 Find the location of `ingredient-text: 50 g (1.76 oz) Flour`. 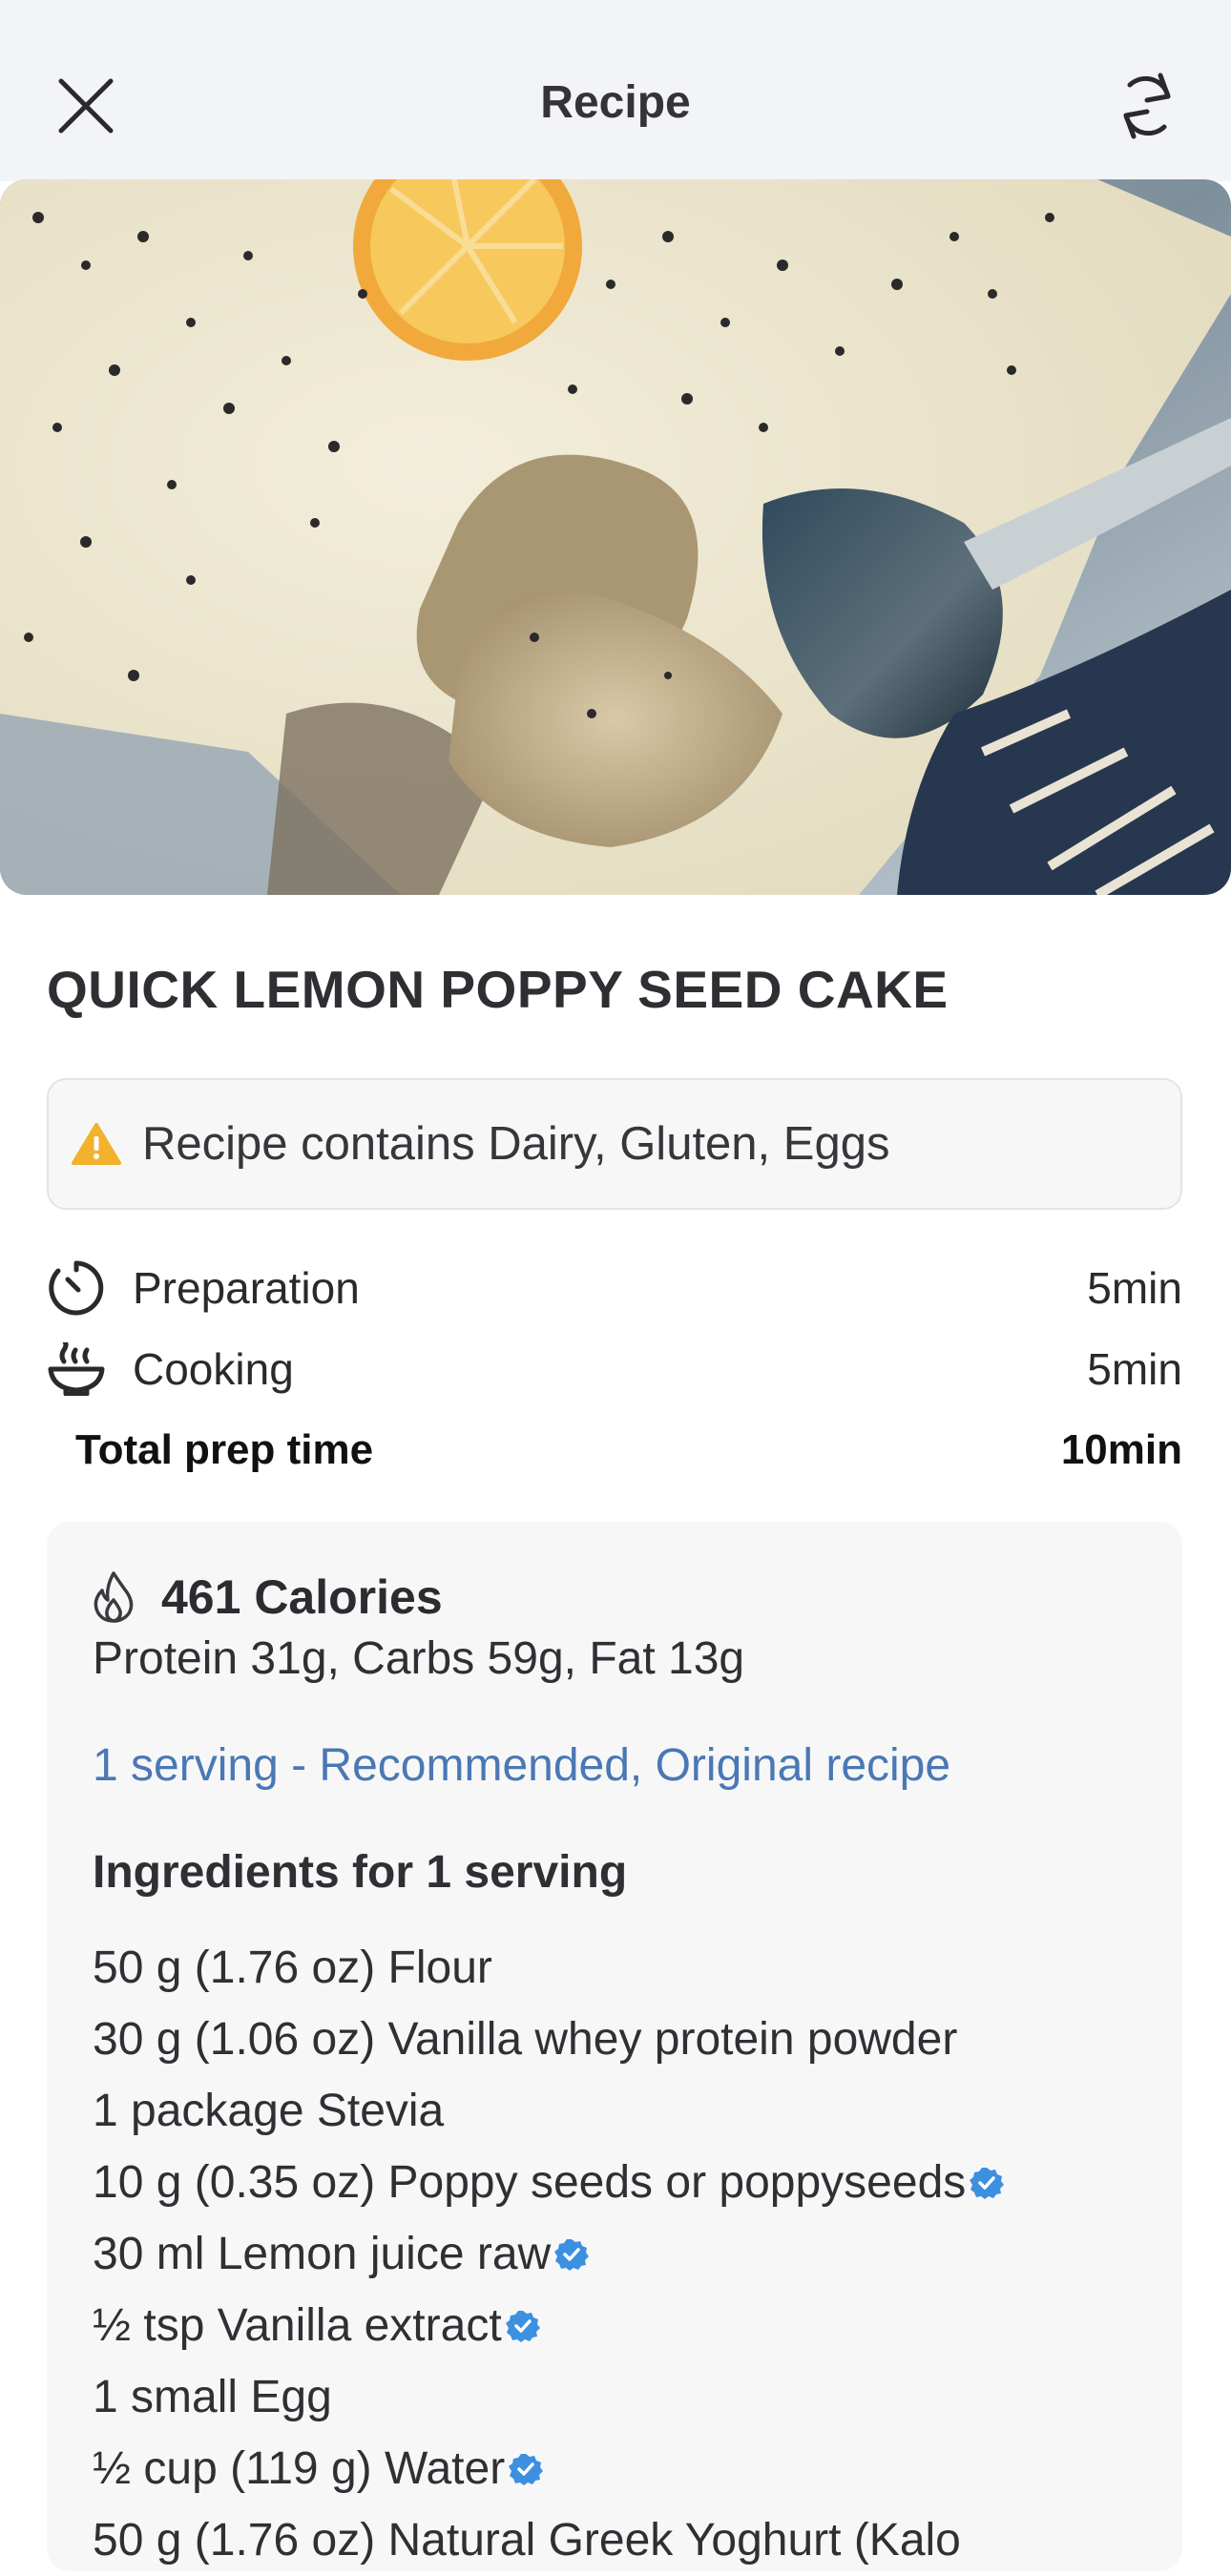

ingredient-text: 50 g (1.76 oz) Flour is located at coordinates (292, 1967).